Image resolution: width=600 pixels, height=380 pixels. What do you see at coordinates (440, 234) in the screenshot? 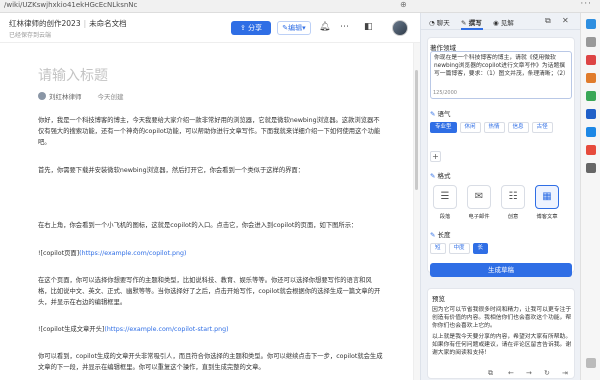
I see `length-label: ✎ 长度` at bounding box center [440, 234].